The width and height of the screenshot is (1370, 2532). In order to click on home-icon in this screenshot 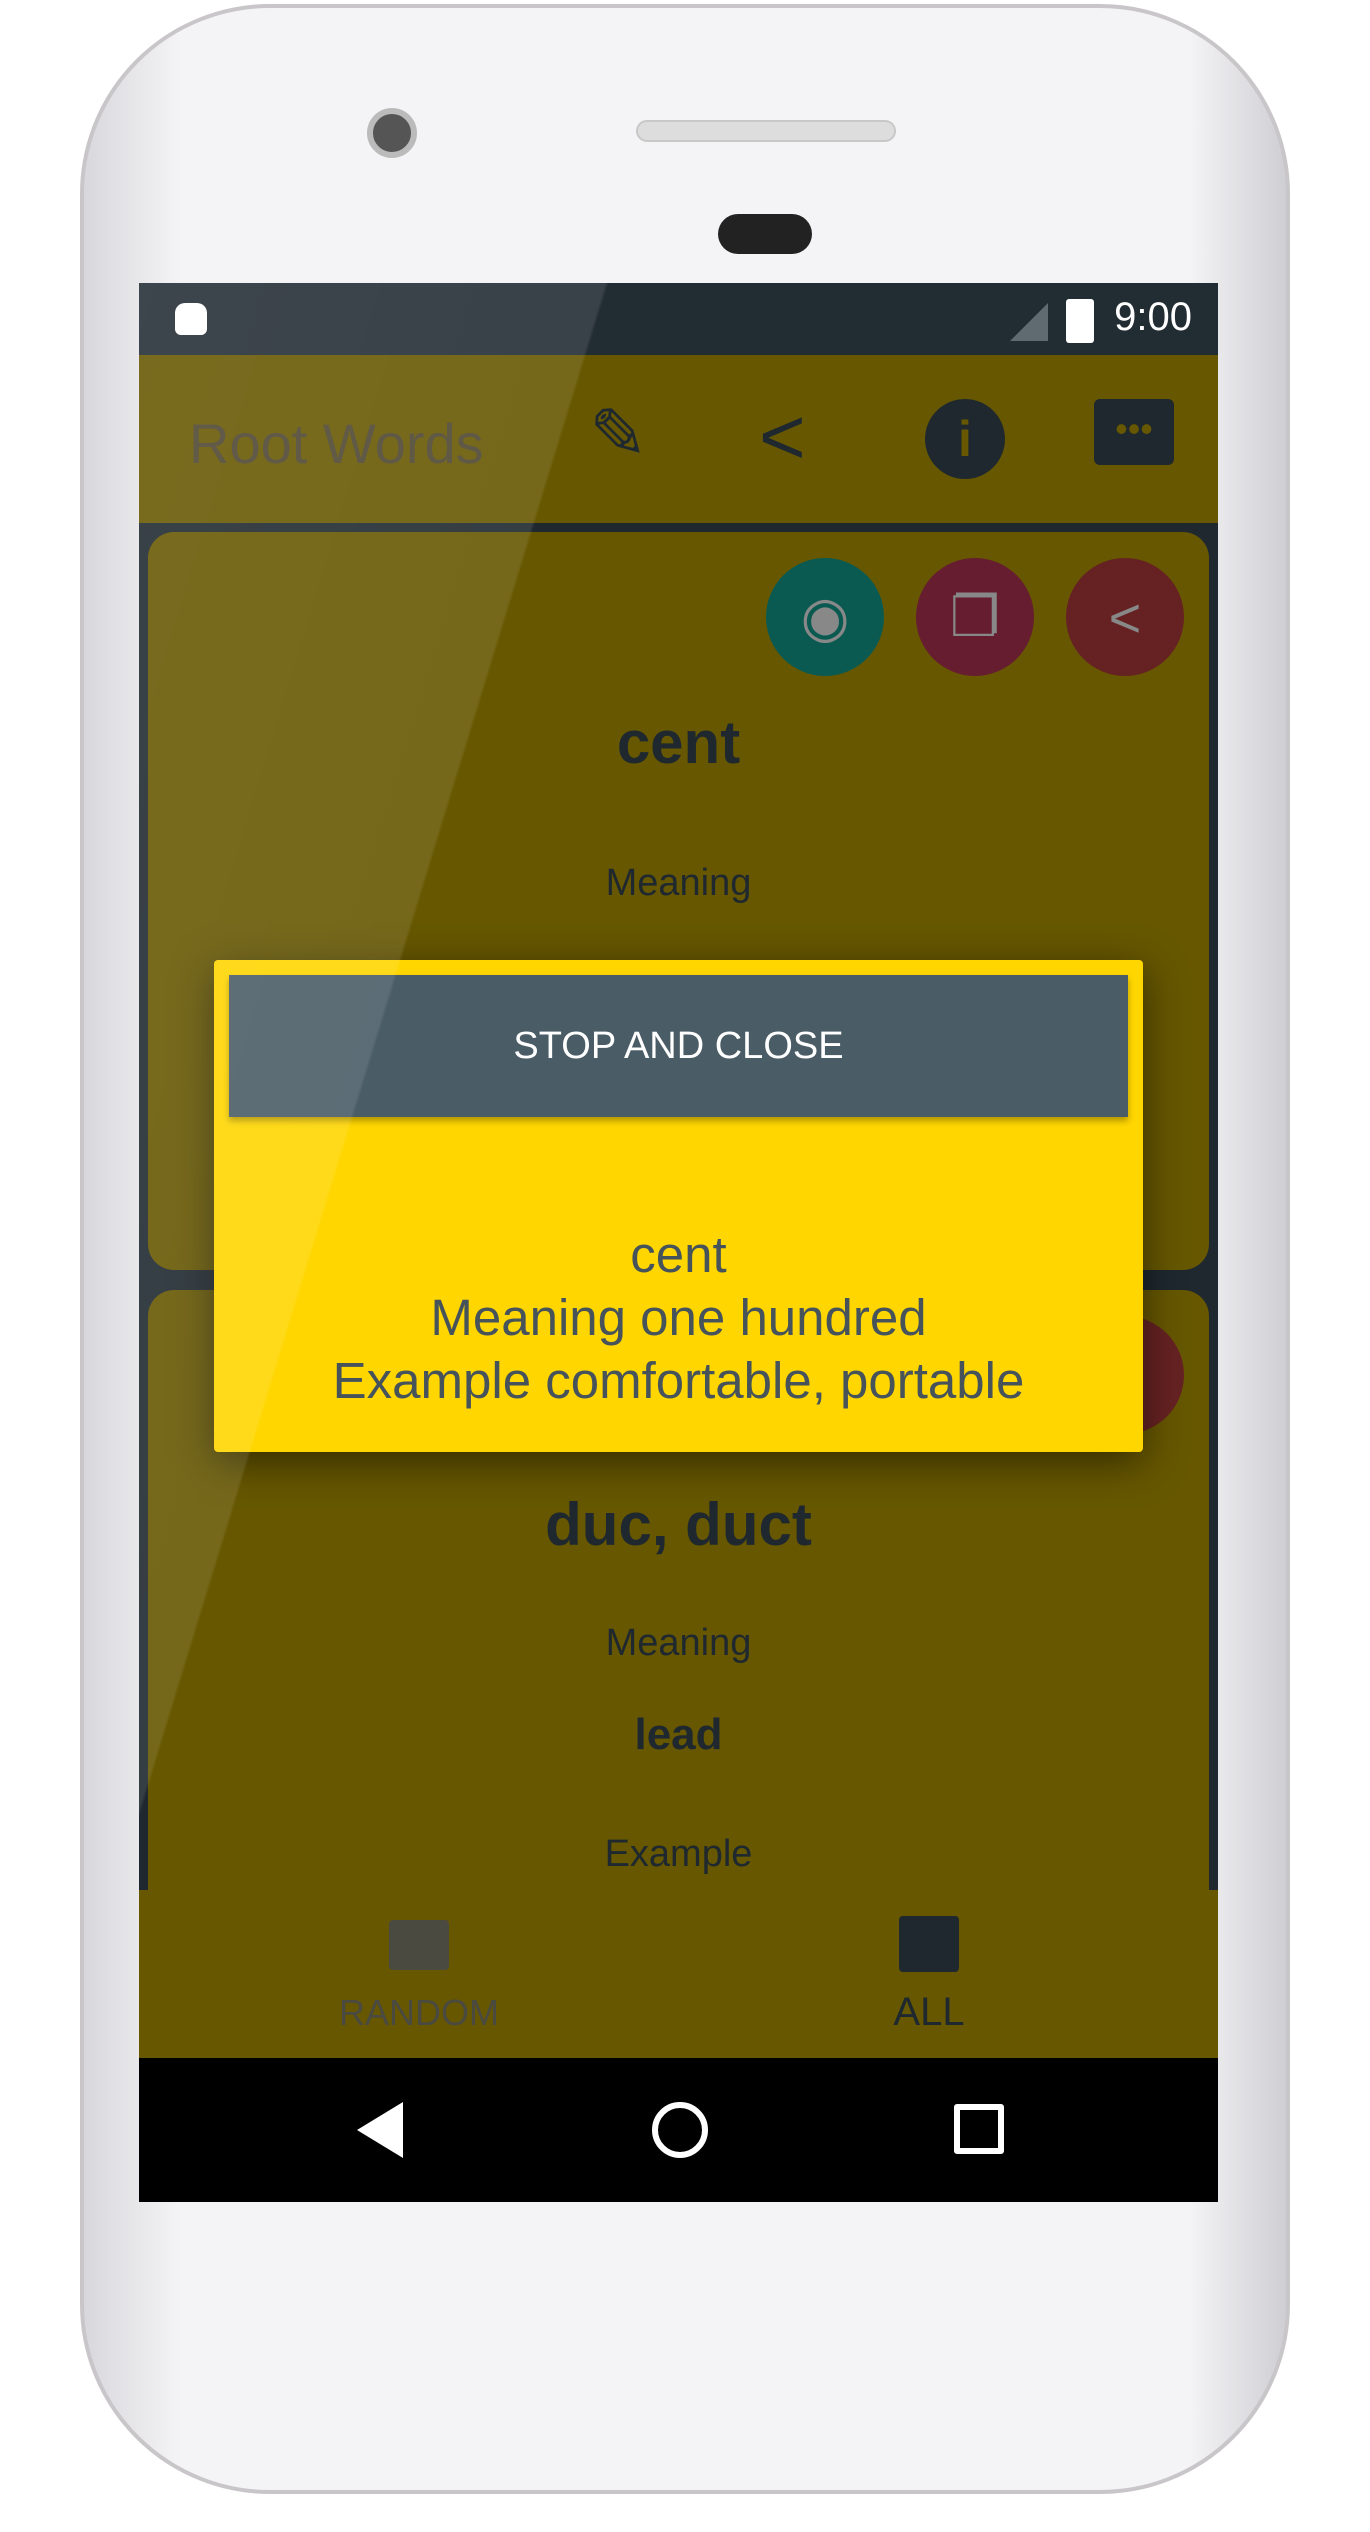, I will do `click(680, 2130)`.